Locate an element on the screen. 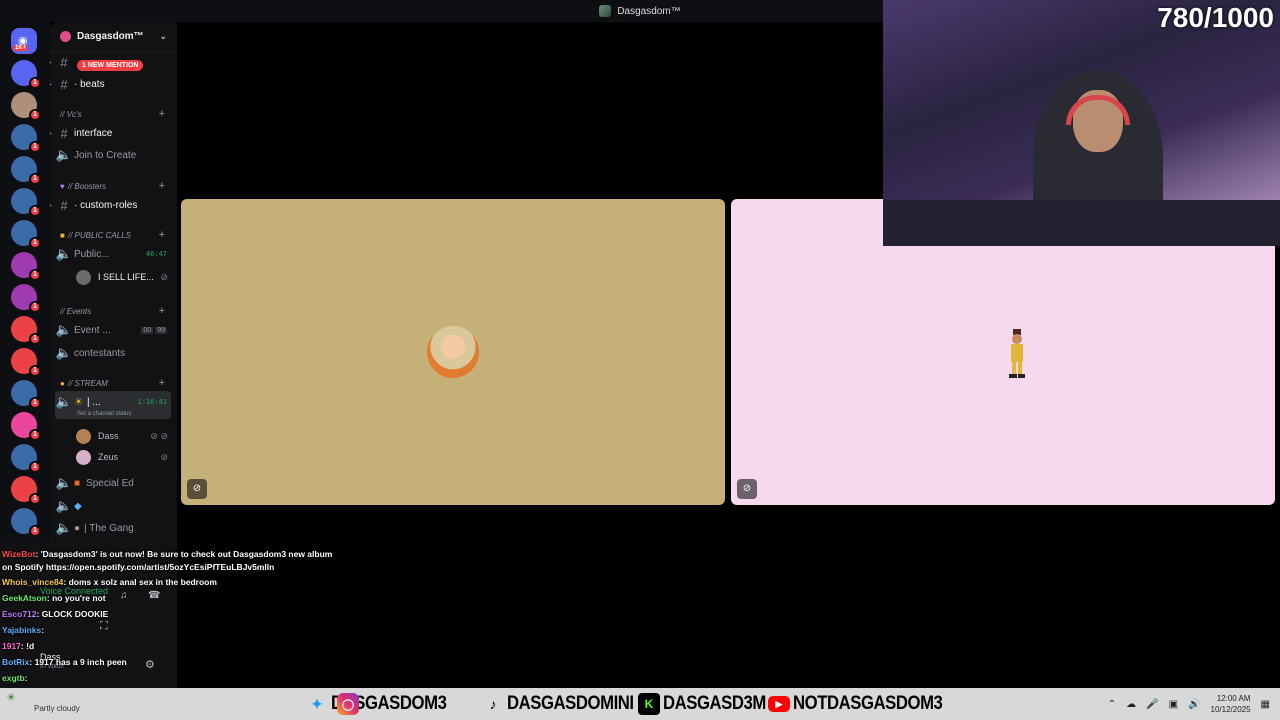  server-icon-7: 1 is located at coordinates (26, 298).